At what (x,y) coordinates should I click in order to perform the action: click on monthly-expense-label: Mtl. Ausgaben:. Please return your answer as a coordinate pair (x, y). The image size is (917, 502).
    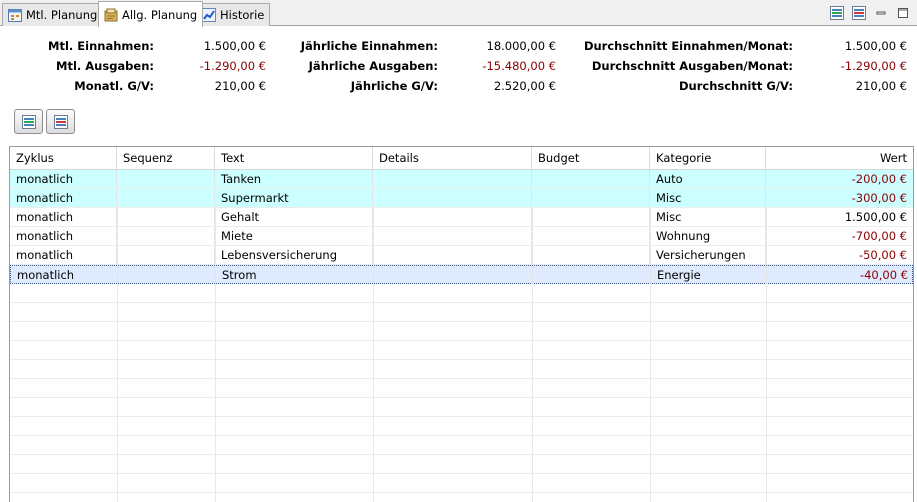
    Looking at the image, I should click on (105, 66).